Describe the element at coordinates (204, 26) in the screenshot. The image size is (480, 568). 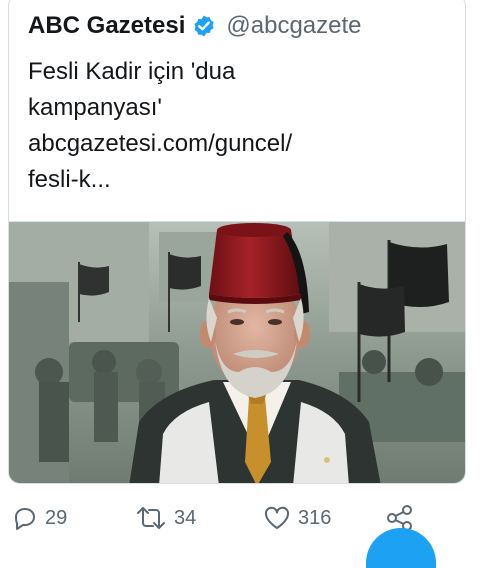
I see `verified-badge-icon` at that location.